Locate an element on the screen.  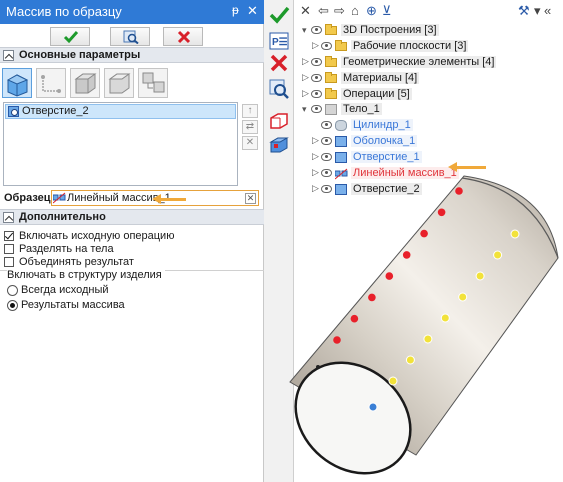
radio-label: Результаты массива is located at coordinates (73, 305).